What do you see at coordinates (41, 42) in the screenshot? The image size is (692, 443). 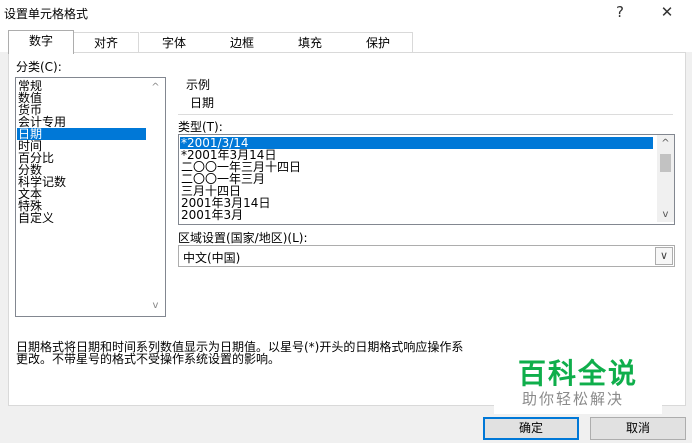 I see `tab-number: 数字` at bounding box center [41, 42].